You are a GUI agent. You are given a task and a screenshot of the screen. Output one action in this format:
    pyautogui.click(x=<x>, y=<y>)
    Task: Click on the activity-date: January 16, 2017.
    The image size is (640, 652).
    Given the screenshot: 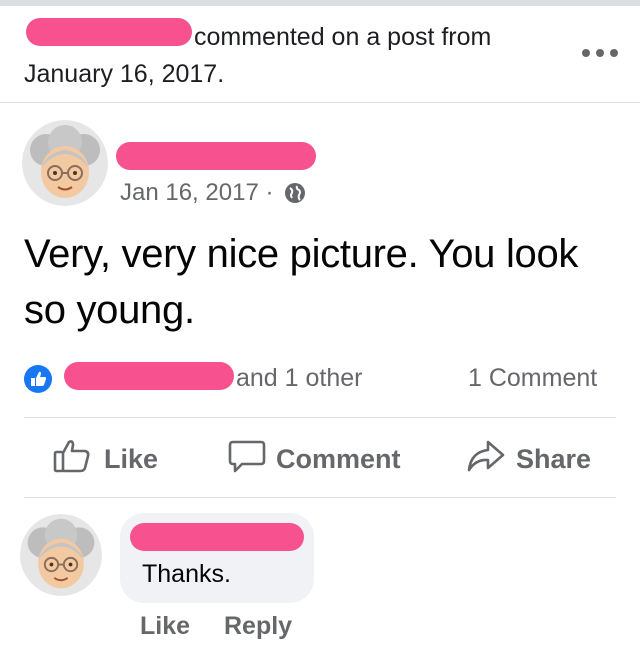 What is the action you would take?
    pyautogui.click(x=124, y=74)
    